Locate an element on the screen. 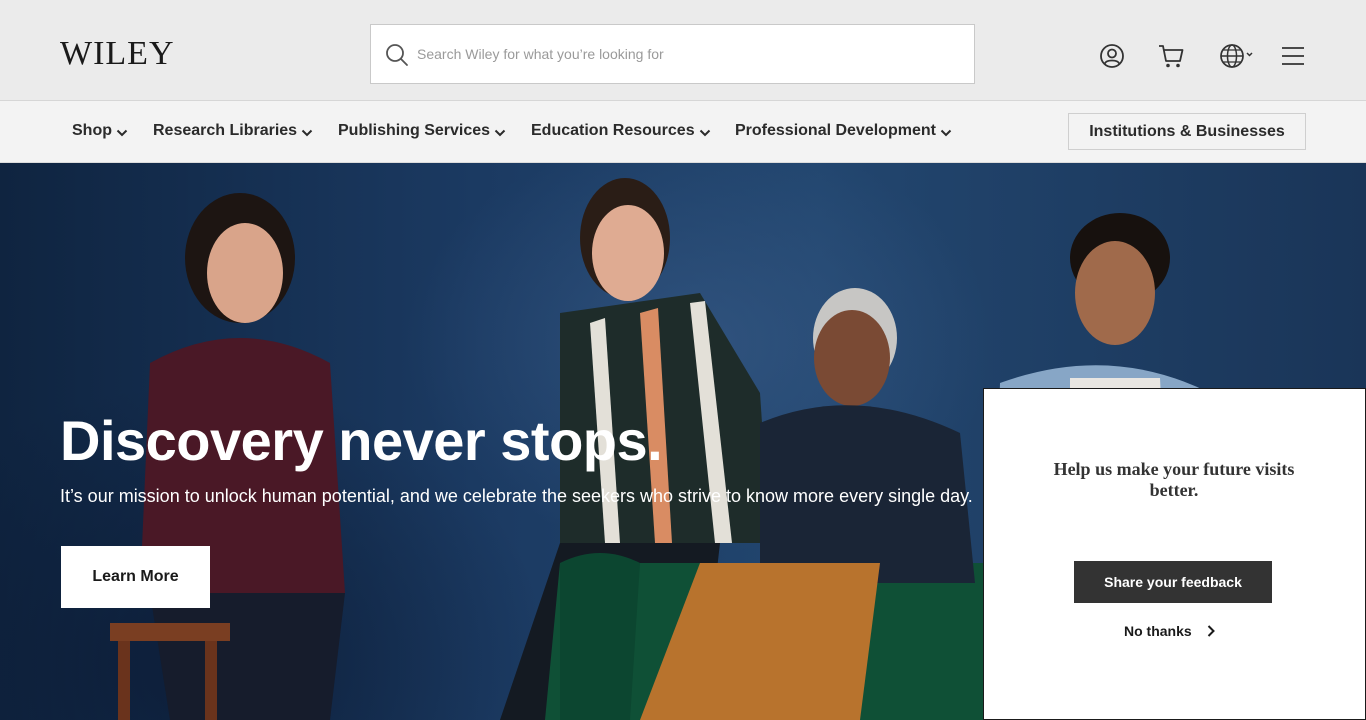 The width and height of the screenshot is (1366, 720). nav-item-professional-development: Professional Development is located at coordinates (843, 131).